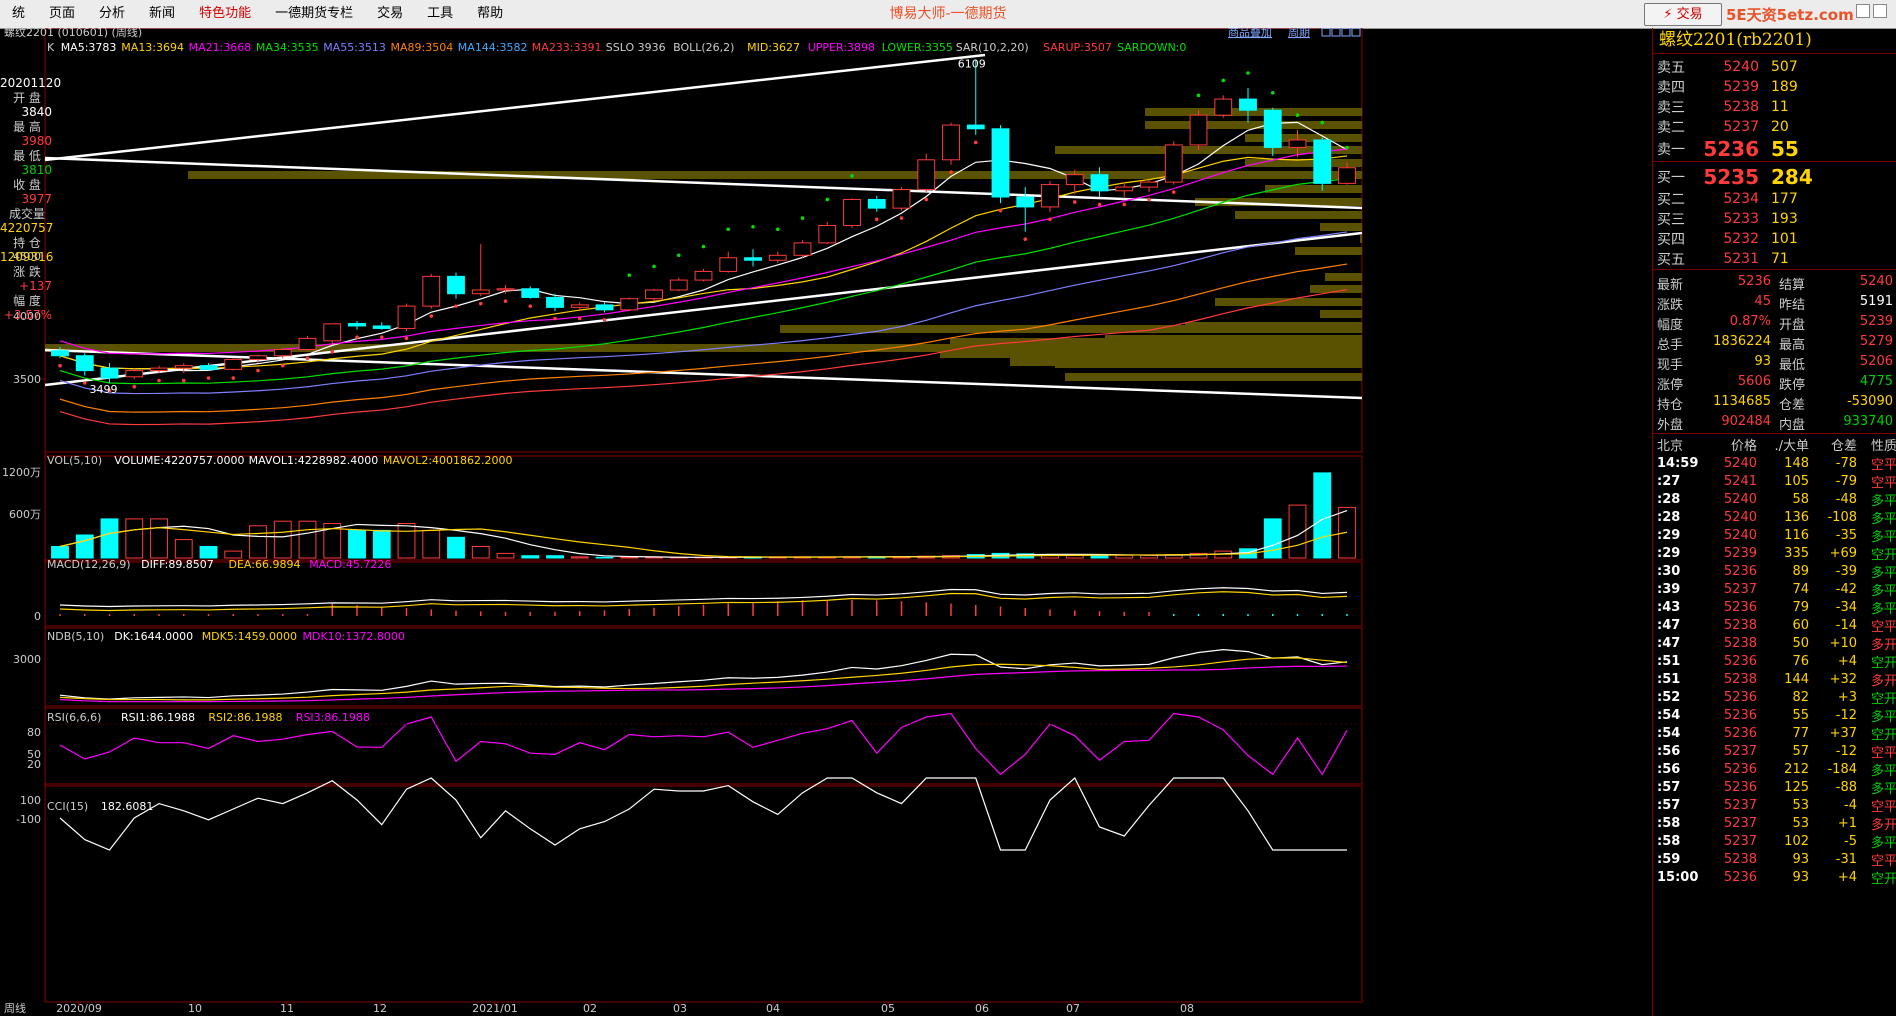  Describe the element at coordinates (1774, 823) in the screenshot. I see `tick-row: :58 5237 53 +1 多开` at that location.